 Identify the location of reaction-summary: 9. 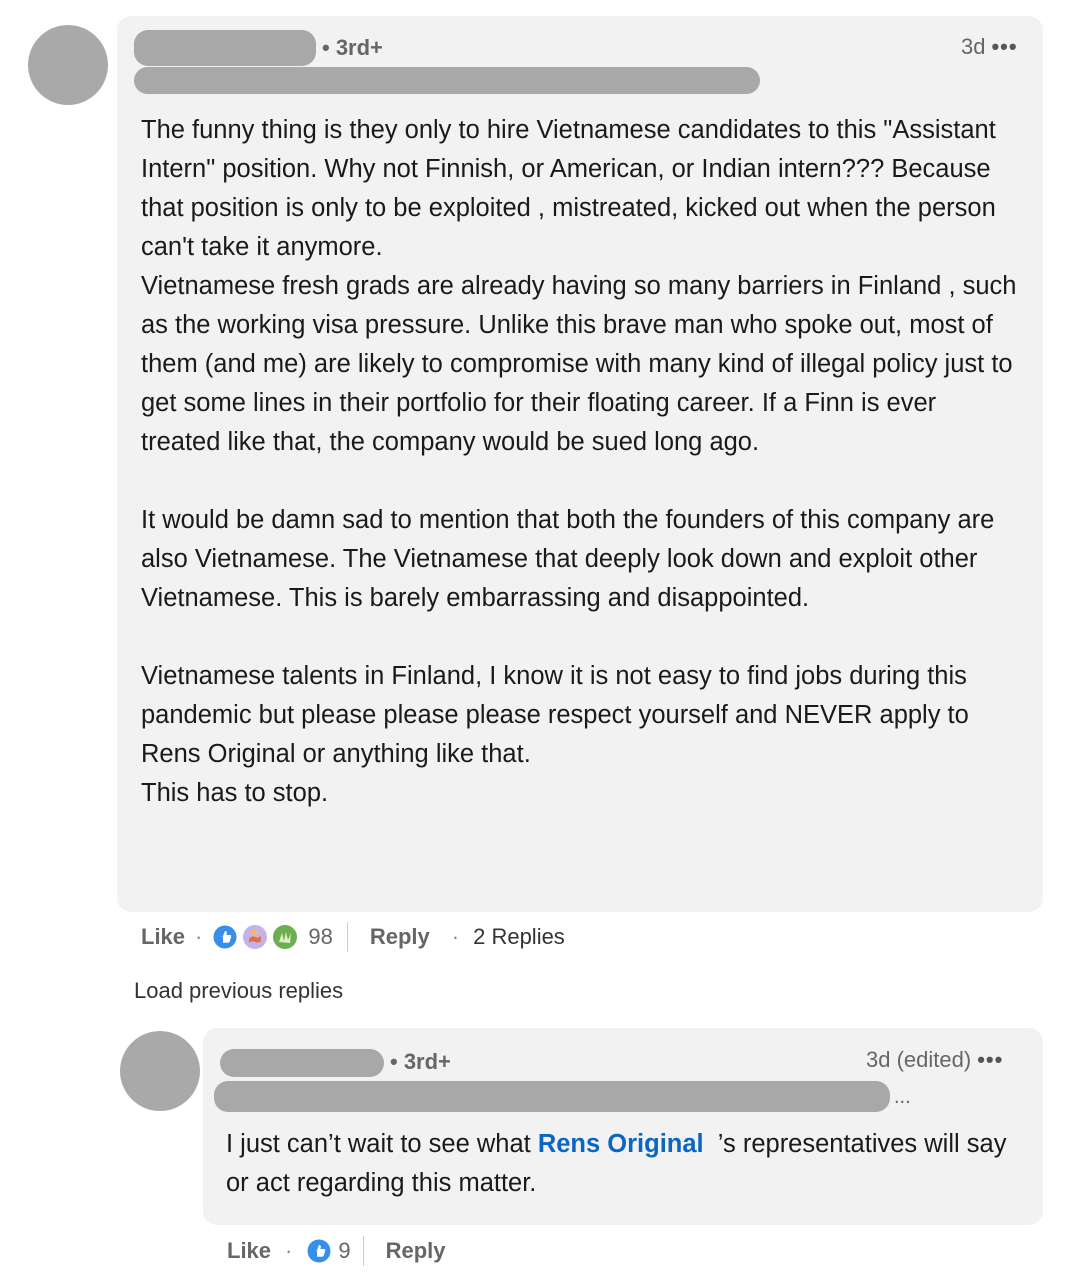
(328, 1251).